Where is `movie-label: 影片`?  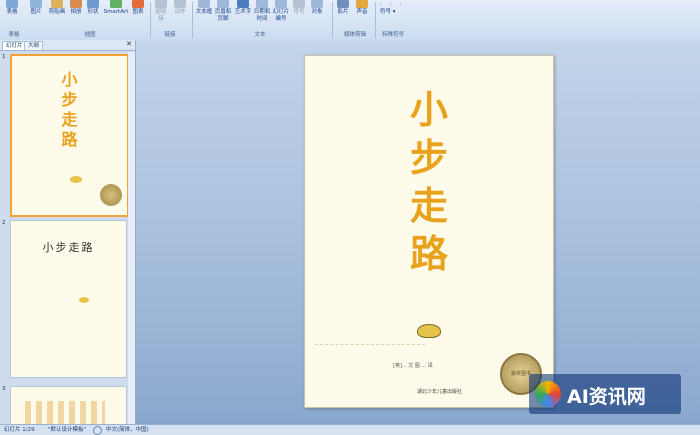 movie-label: 影片 is located at coordinates (343, 12).